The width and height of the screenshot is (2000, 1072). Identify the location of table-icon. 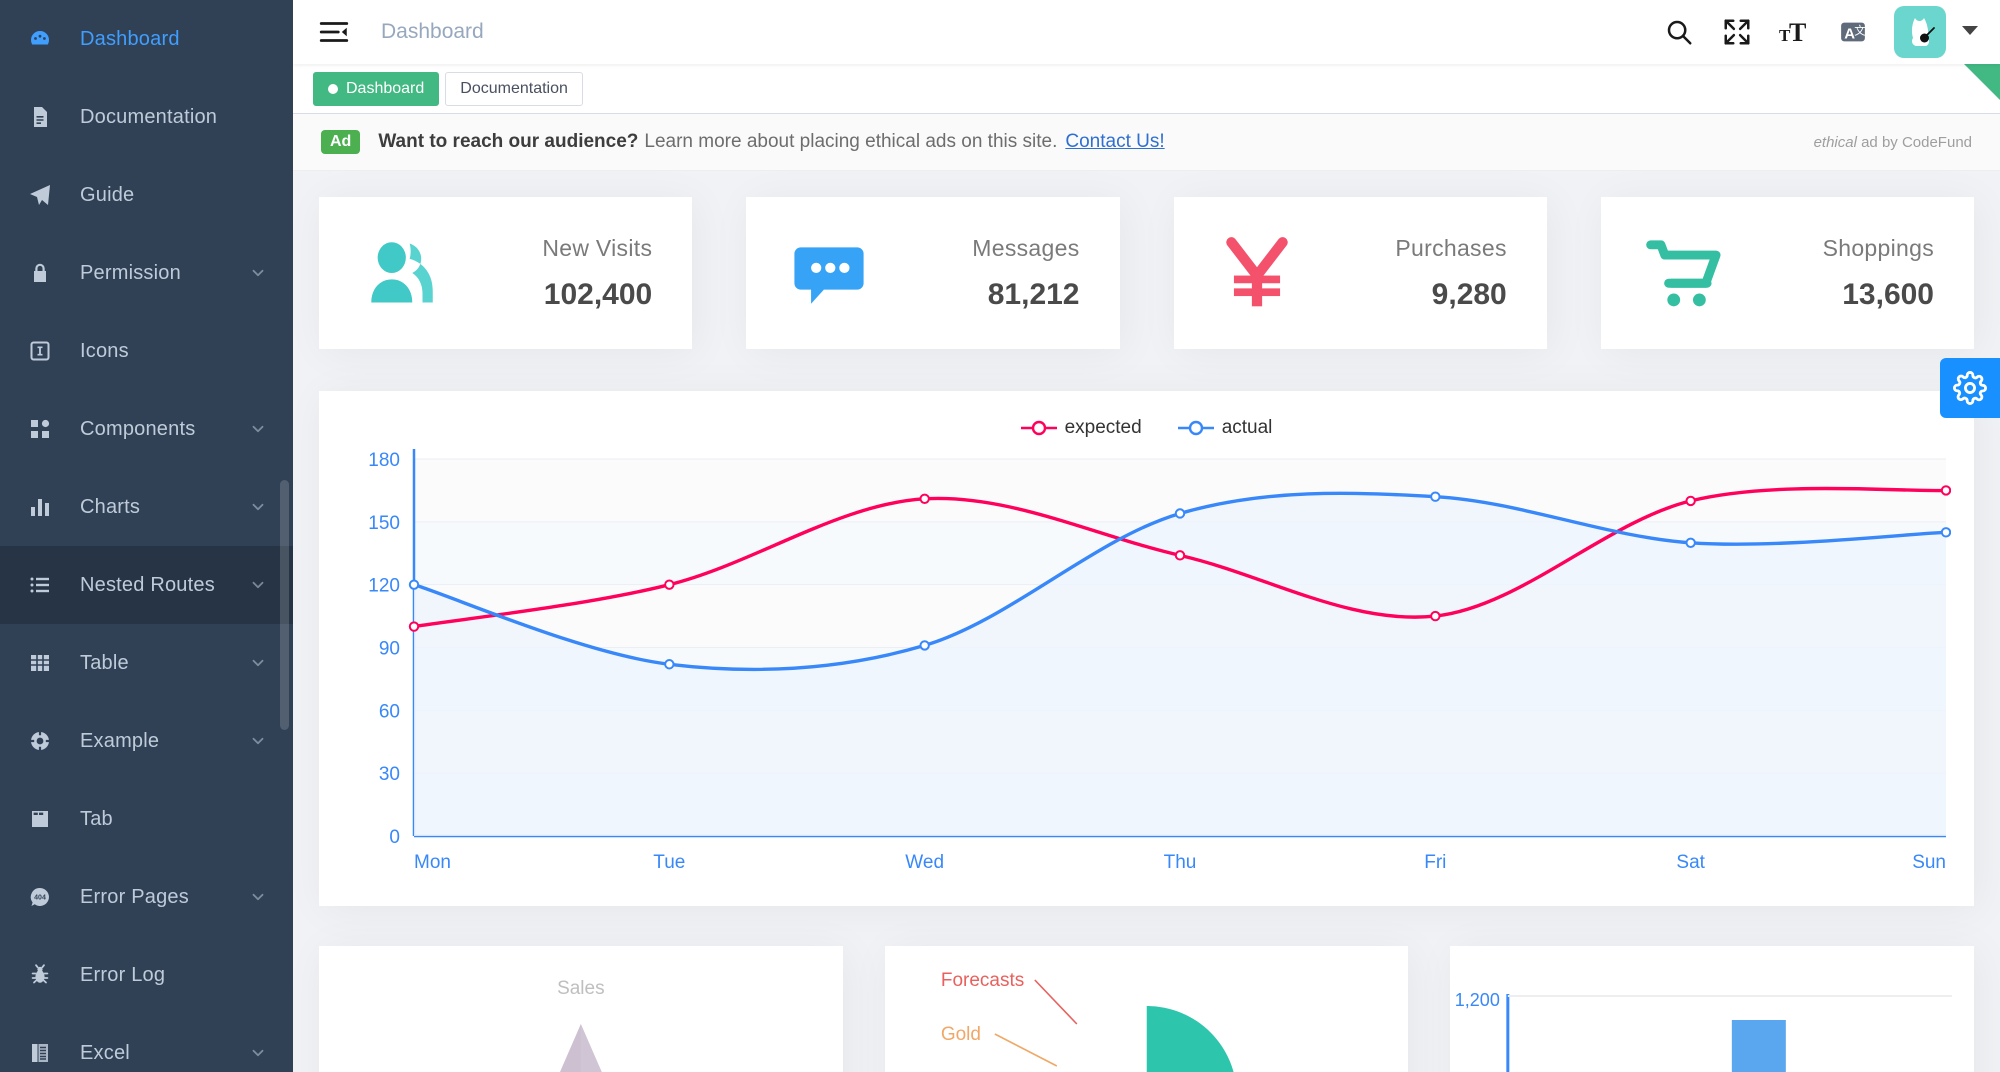
(40, 663).